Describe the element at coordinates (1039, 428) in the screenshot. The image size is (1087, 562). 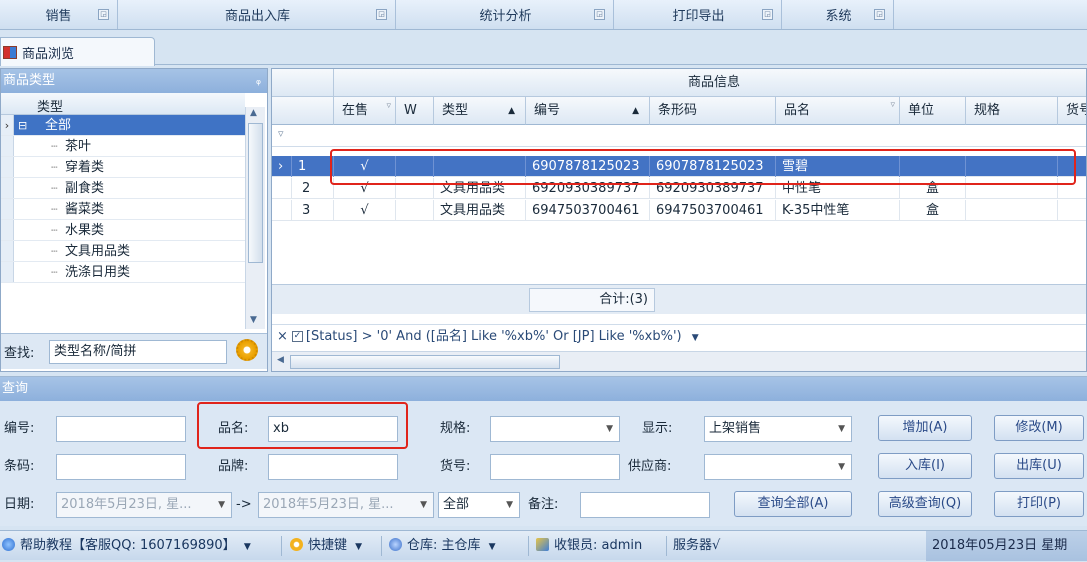
I see `edit-button: 修改(M)` at that location.